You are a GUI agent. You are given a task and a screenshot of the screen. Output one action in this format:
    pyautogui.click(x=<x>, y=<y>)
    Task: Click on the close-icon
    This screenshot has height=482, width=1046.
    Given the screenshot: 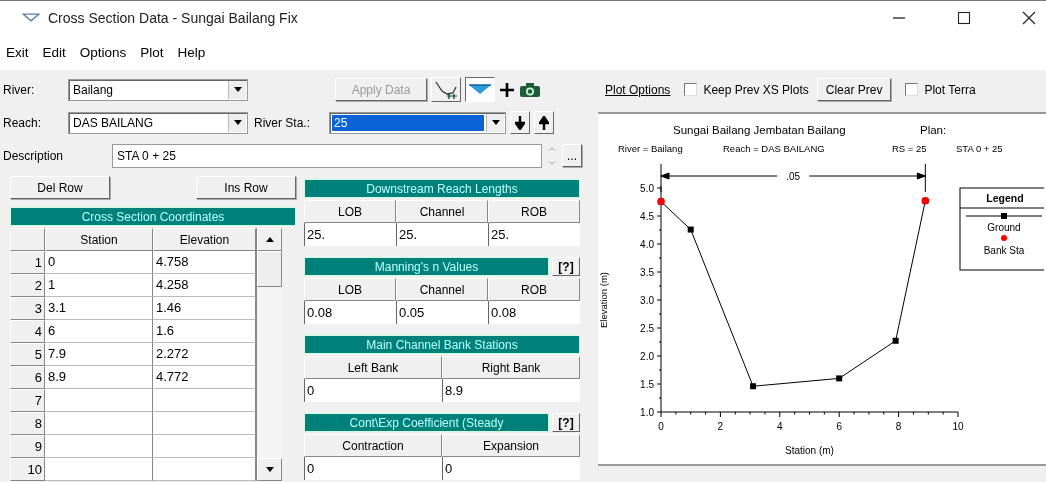 What is the action you would take?
    pyautogui.click(x=1029, y=17)
    